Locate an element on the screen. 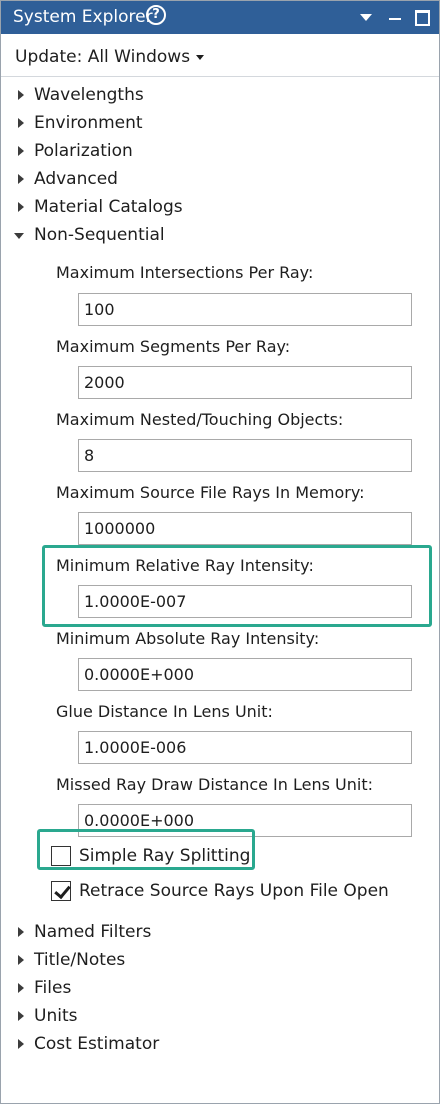  maximize-icon is located at coordinates (421, 17).